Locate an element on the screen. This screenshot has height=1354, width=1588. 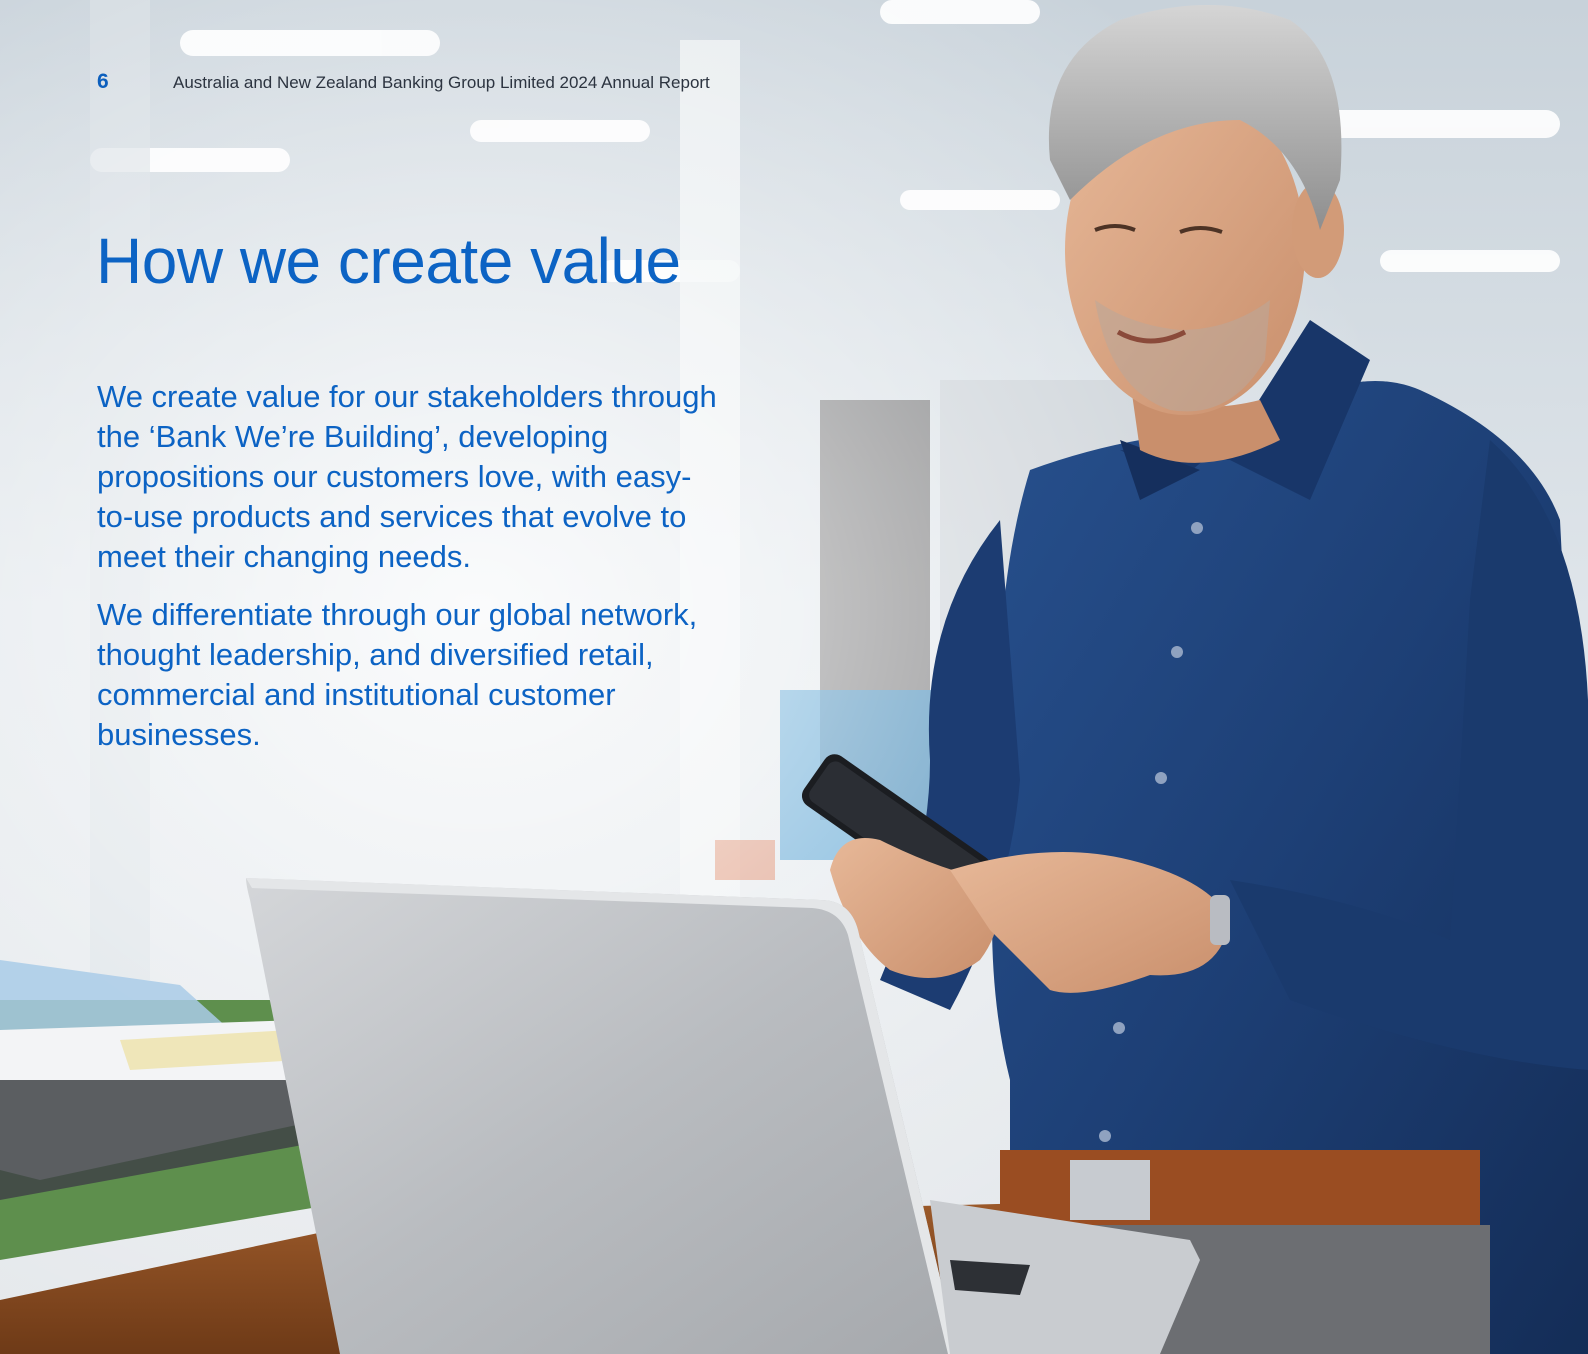
page-number: 6 is located at coordinates (103, 81).